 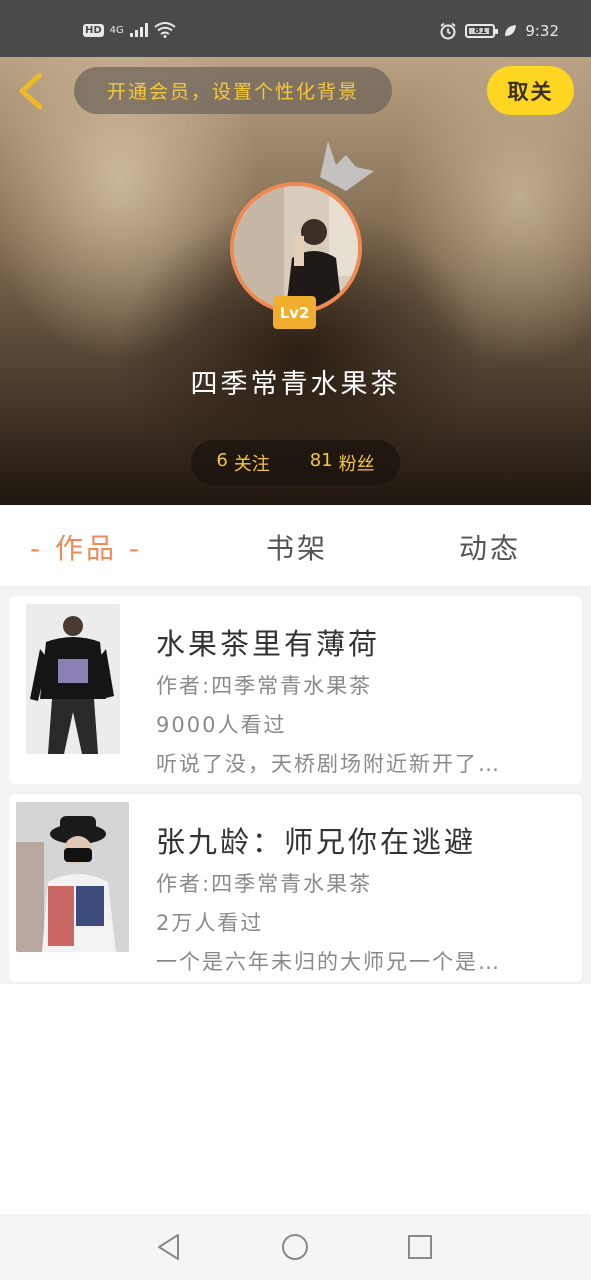 I want to click on username: 四季常青水果茶, so click(x=295, y=384).